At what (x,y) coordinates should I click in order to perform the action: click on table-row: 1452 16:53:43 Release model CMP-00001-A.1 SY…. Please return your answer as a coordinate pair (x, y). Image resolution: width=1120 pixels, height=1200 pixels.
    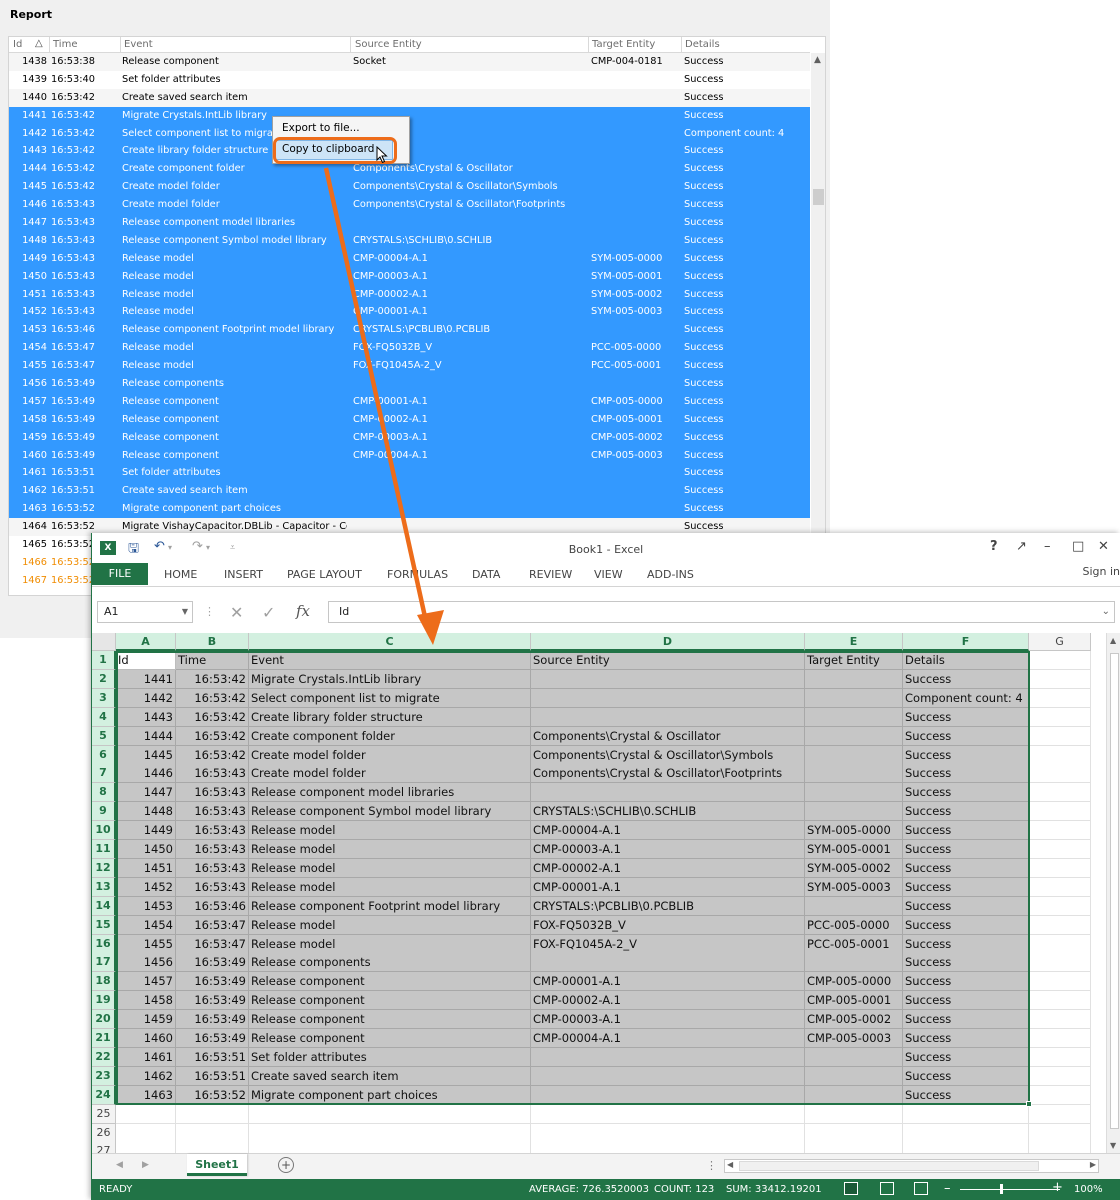
    Looking at the image, I should click on (409, 312).